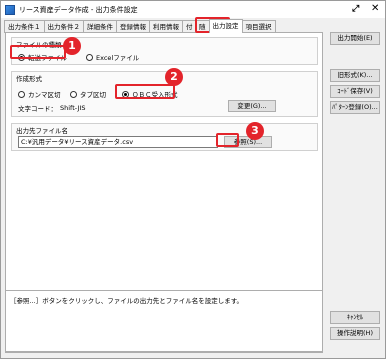 This screenshot has width=386, height=359. What do you see at coordinates (118, 58) in the screenshot?
I see `radio-label: Excelファイル` at bounding box center [118, 58].